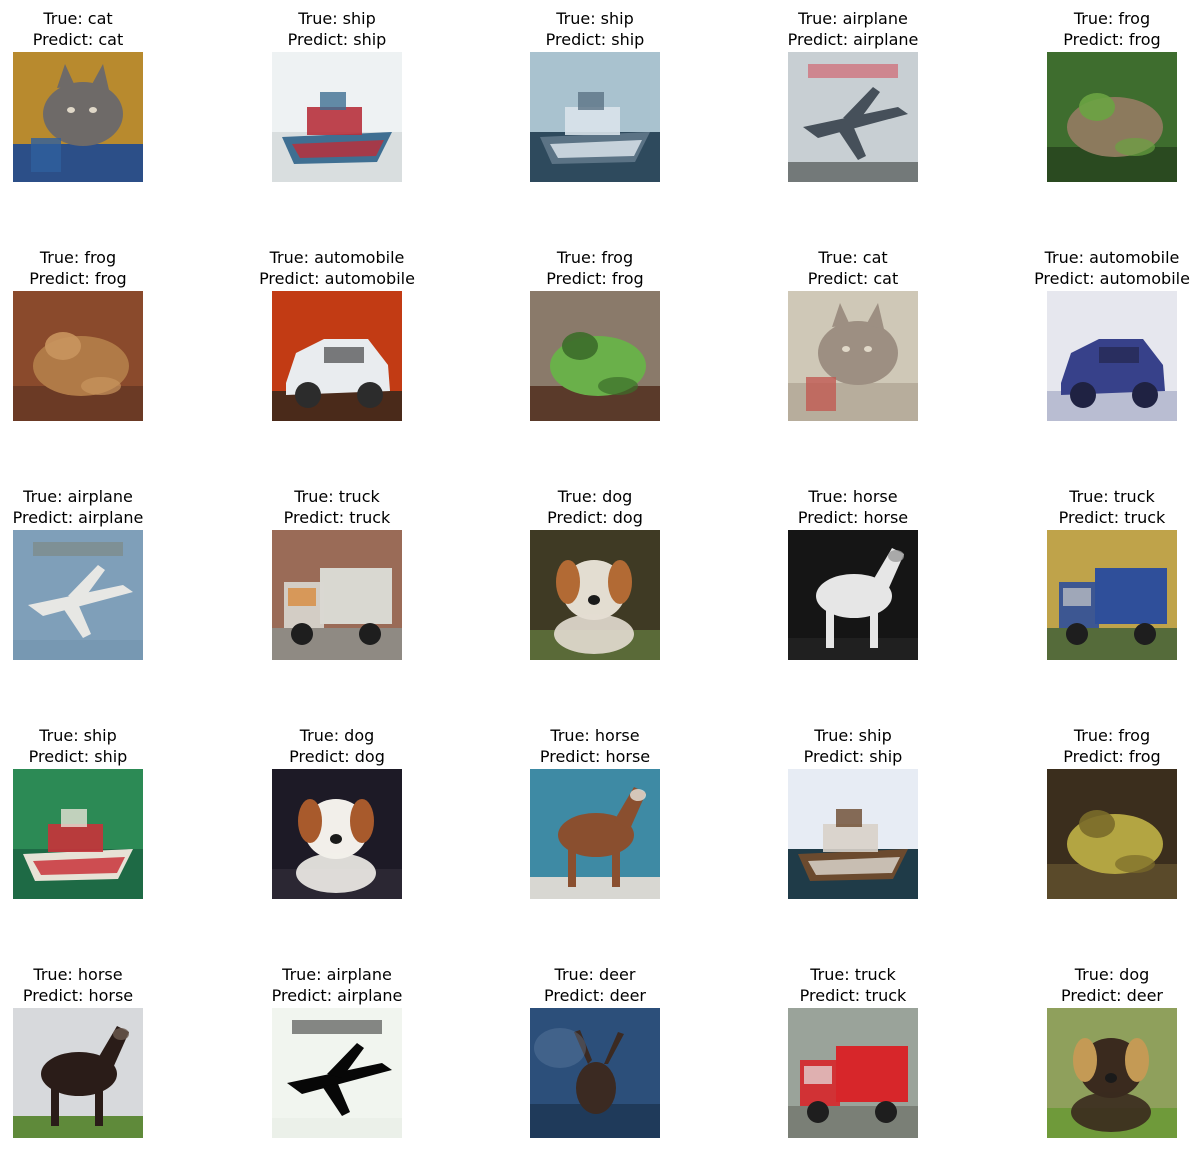 The height and width of the screenshot is (1154, 1202). What do you see at coordinates (1097, 985) in the screenshot?
I see `sample-caption: True: dog Predict: deer` at bounding box center [1097, 985].